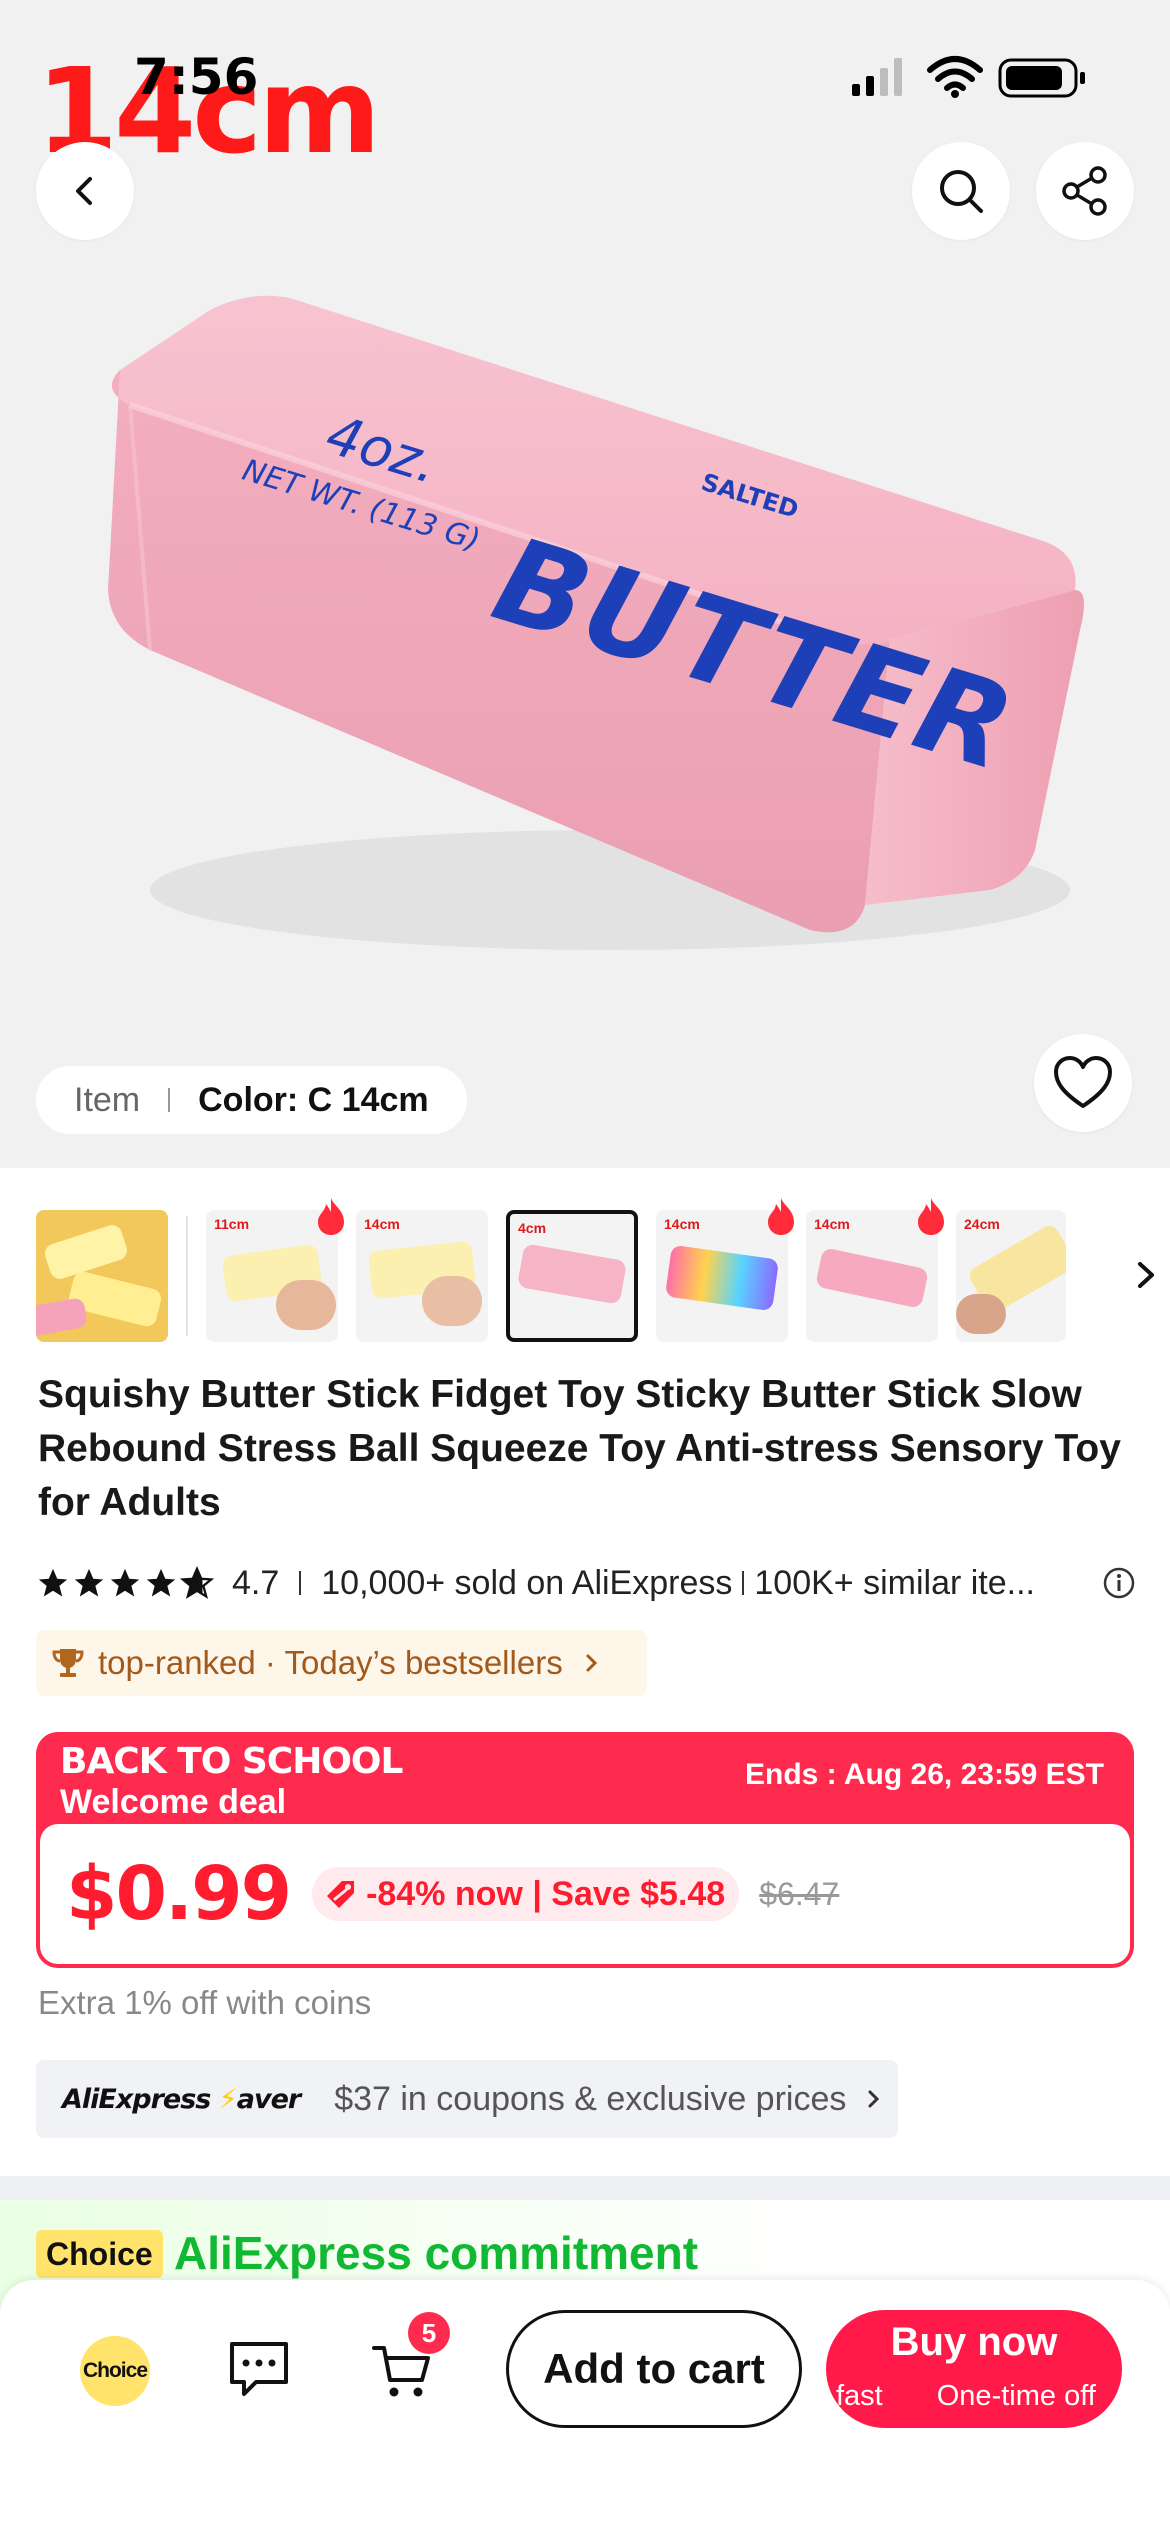  Describe the element at coordinates (99, 2254) in the screenshot. I see `choice-badge: Choice` at that location.